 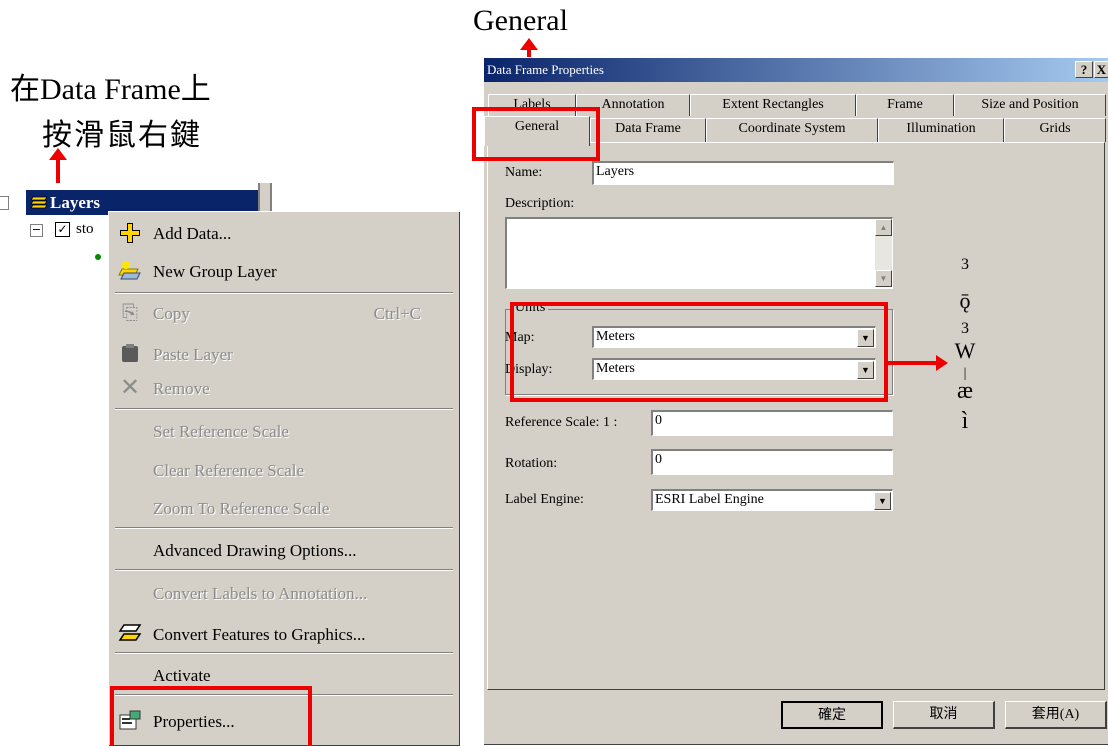 What do you see at coordinates (540, 203) in the screenshot?
I see `description-label: Description:` at bounding box center [540, 203].